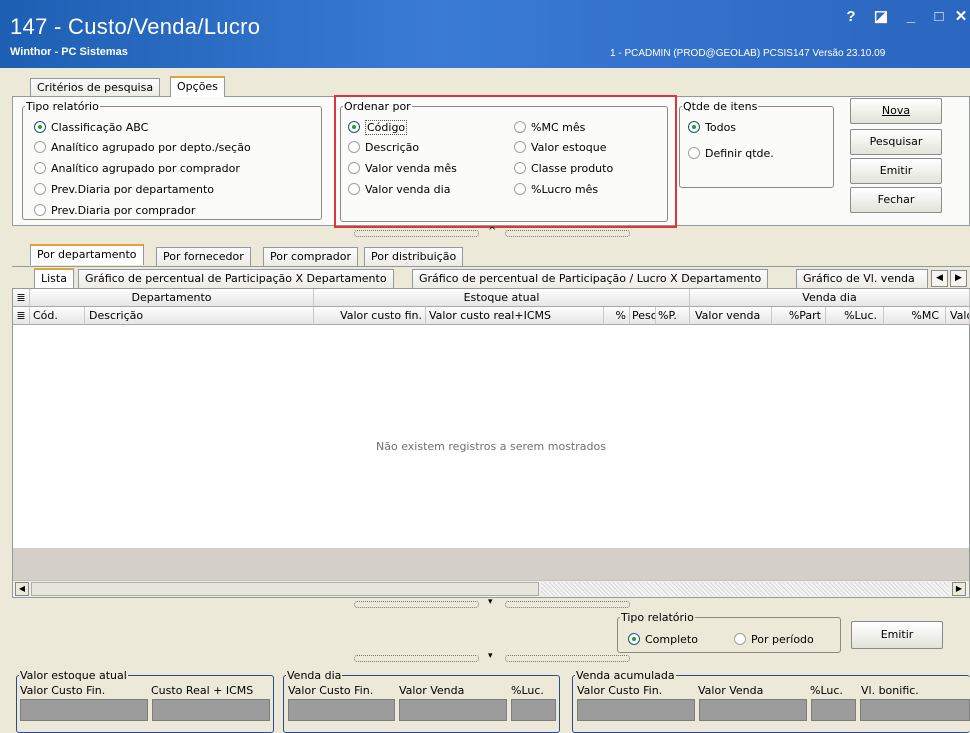  What do you see at coordinates (896, 200) in the screenshot?
I see `fechar-button: Fechar` at bounding box center [896, 200].